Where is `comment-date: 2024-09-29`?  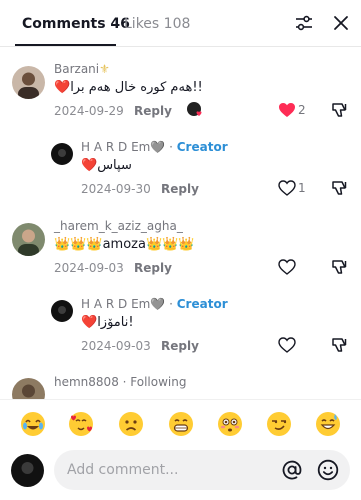 comment-date: 2024-09-29 is located at coordinates (89, 111).